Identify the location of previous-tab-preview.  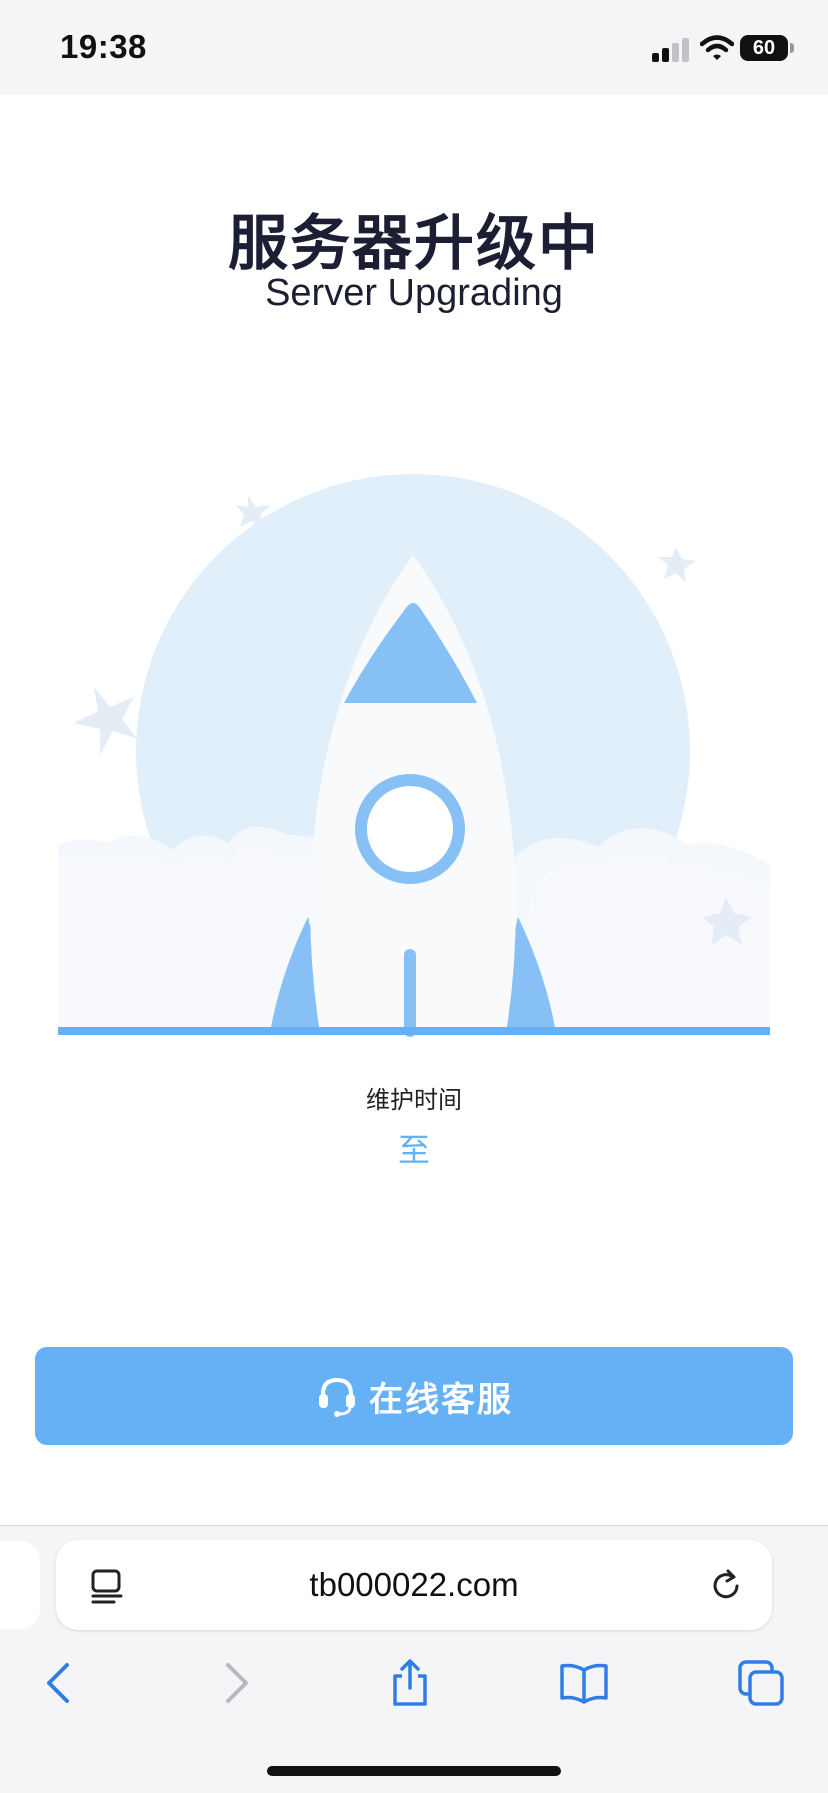
(20, 1585).